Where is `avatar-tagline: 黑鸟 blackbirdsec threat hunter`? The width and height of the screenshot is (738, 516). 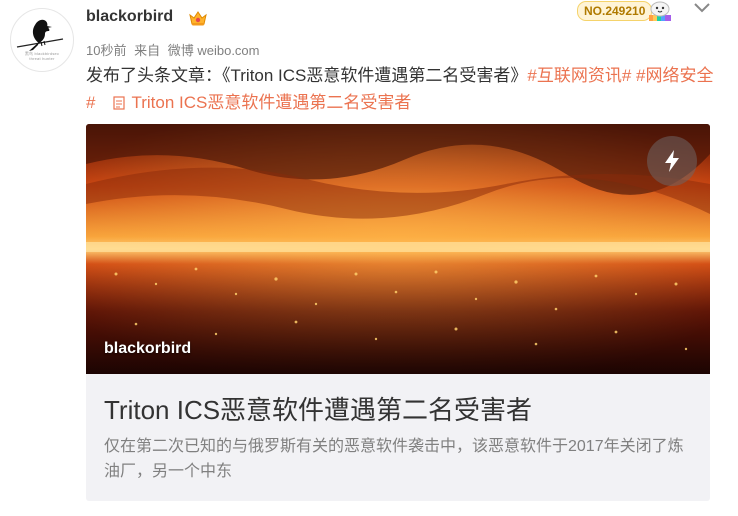
avatar-tagline: 黑鸟 blackbirdsec threat hunter is located at coordinates (42, 56).